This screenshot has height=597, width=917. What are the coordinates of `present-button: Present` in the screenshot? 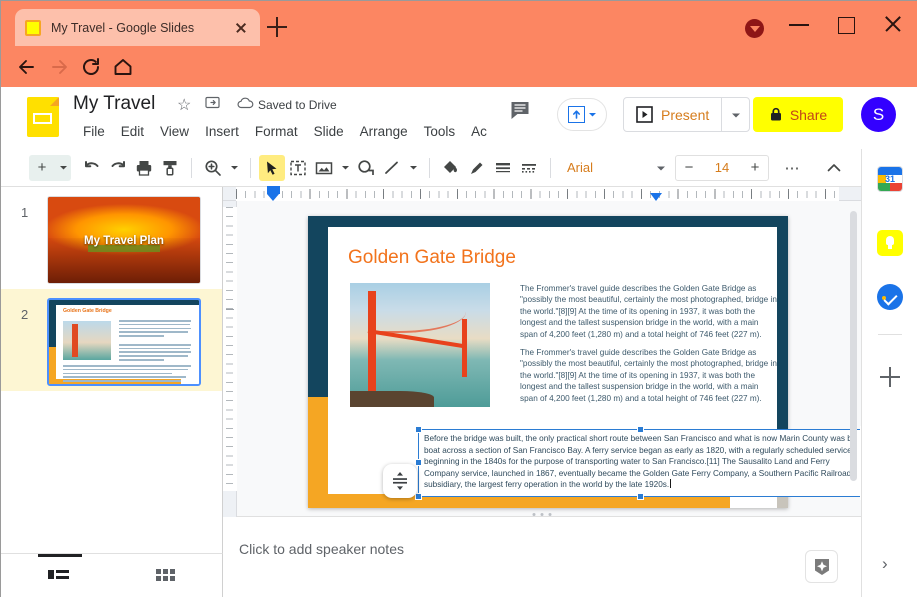 It's located at (672, 114).